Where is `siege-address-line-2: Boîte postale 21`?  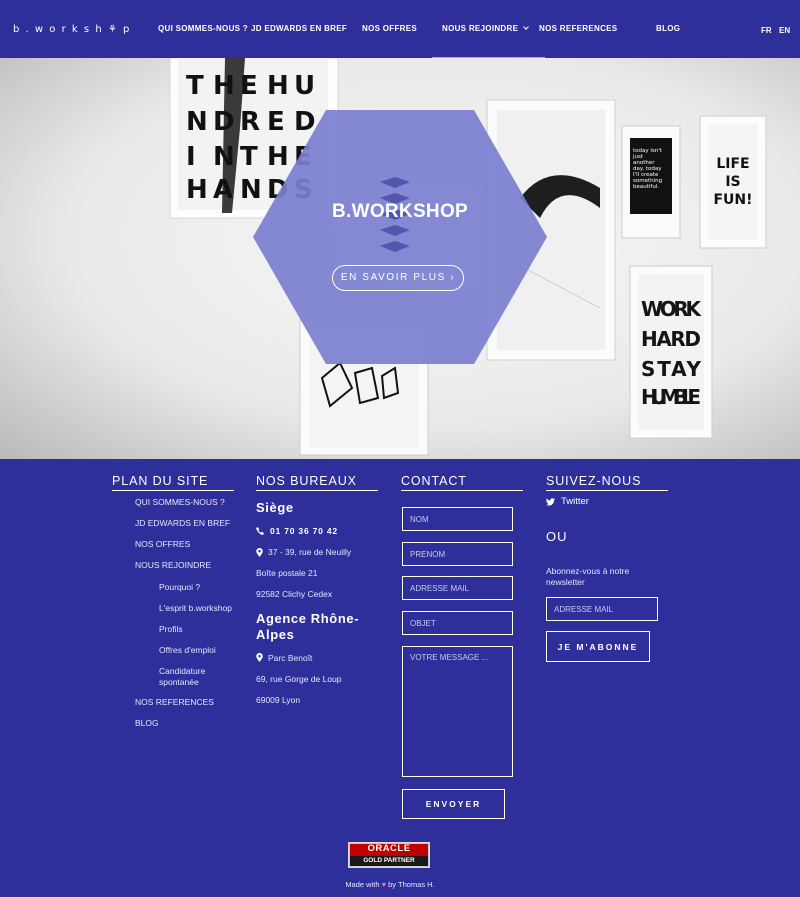
siege-address-line-2: Boîte postale 21 is located at coordinates (287, 573).